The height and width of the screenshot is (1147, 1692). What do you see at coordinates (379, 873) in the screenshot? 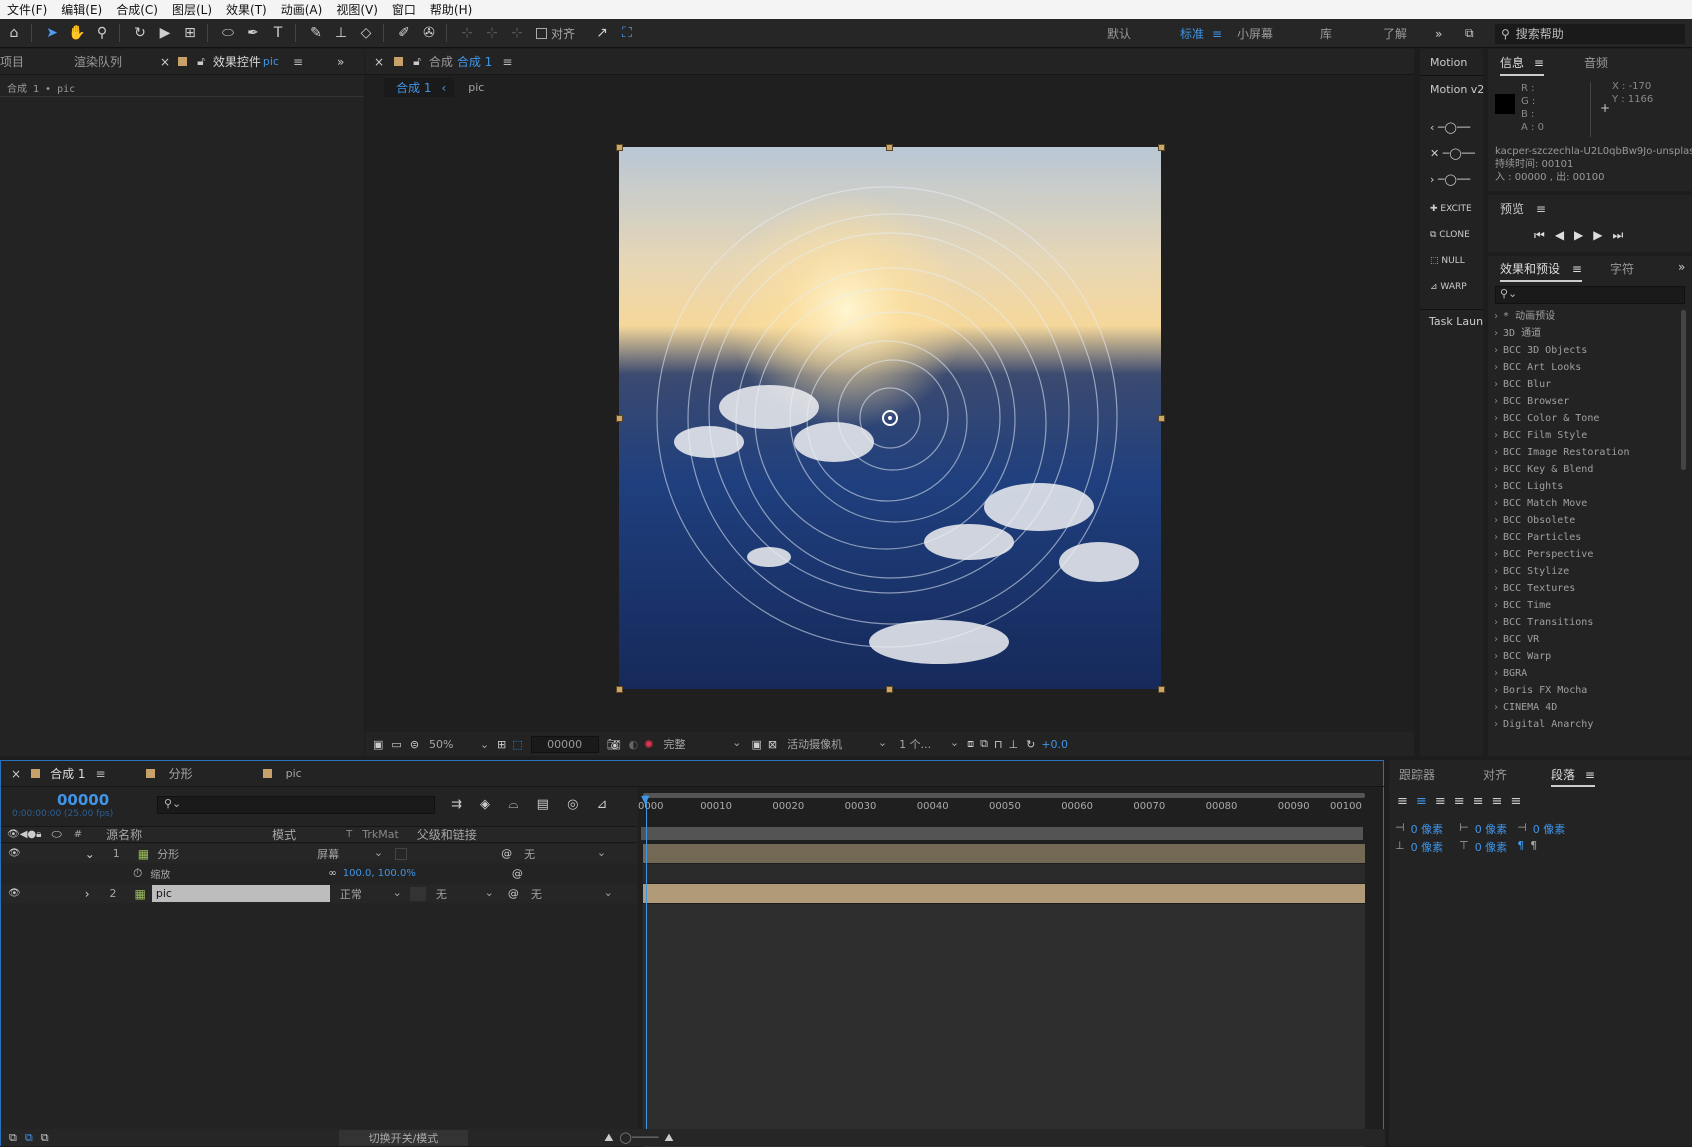
I see `property-value: 100.0, 100.0%` at bounding box center [379, 873].